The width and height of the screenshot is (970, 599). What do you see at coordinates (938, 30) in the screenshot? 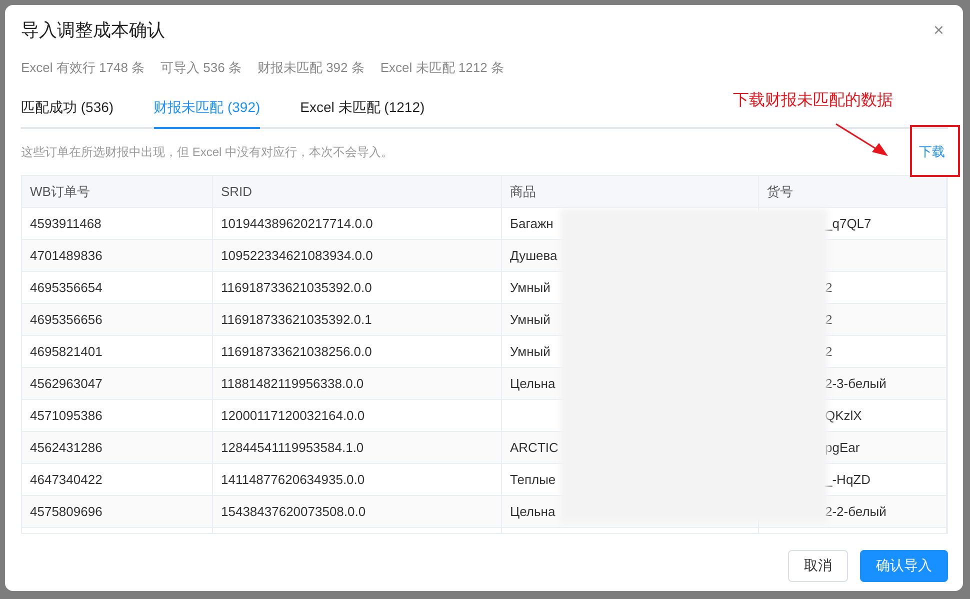
I see `close-button: ×` at bounding box center [938, 30].